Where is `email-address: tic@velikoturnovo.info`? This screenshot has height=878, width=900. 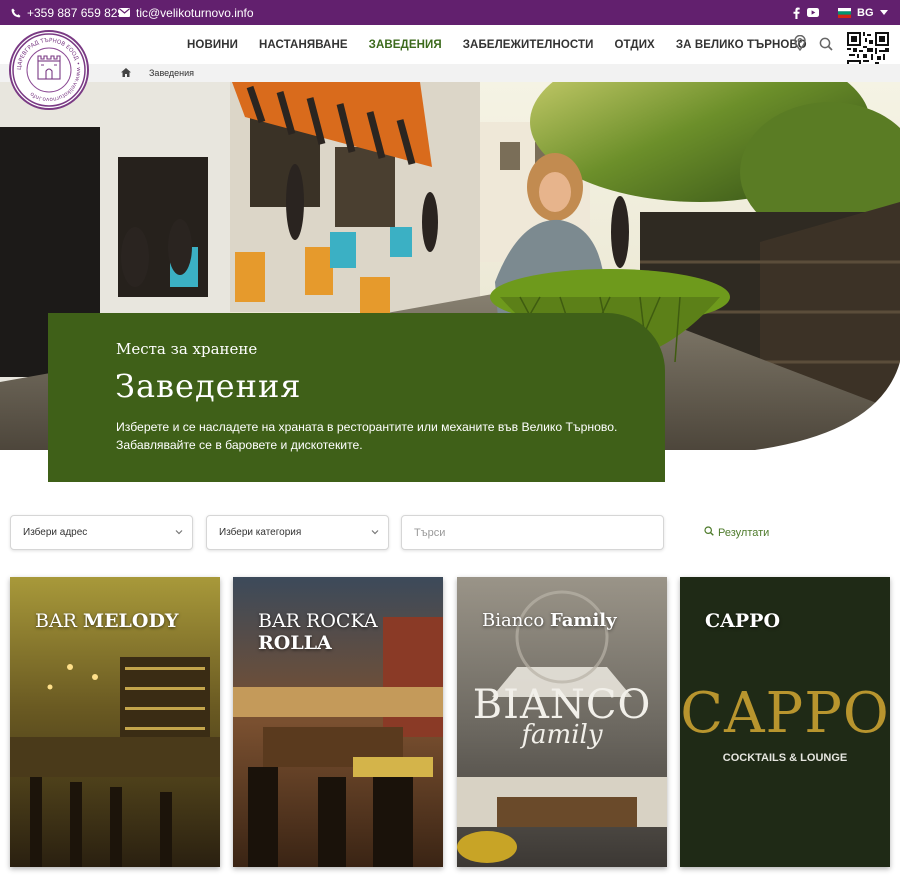
email-address: tic@velikoturnovo.info is located at coordinates (195, 12).